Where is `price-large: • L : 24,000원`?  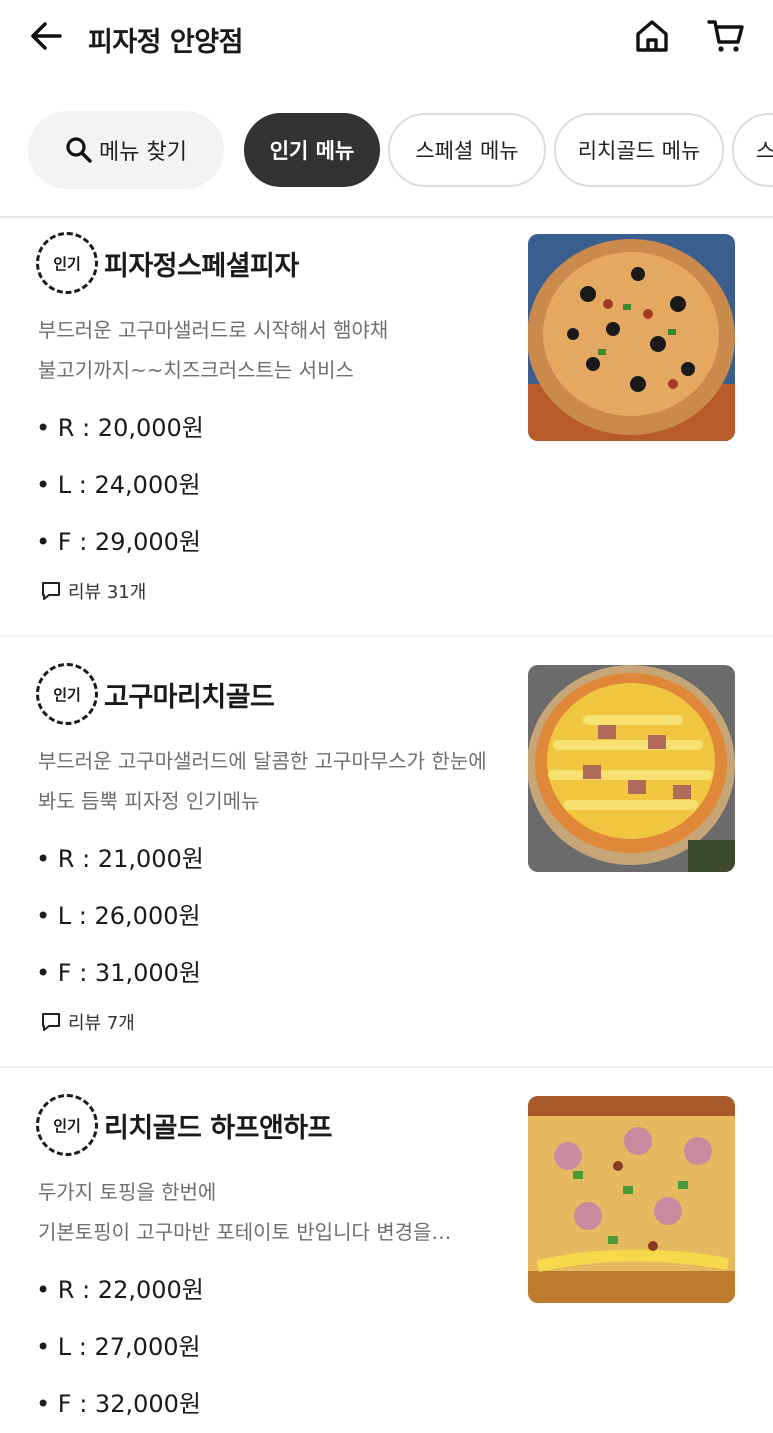
price-large: • L : 24,000원 is located at coordinates (118, 485).